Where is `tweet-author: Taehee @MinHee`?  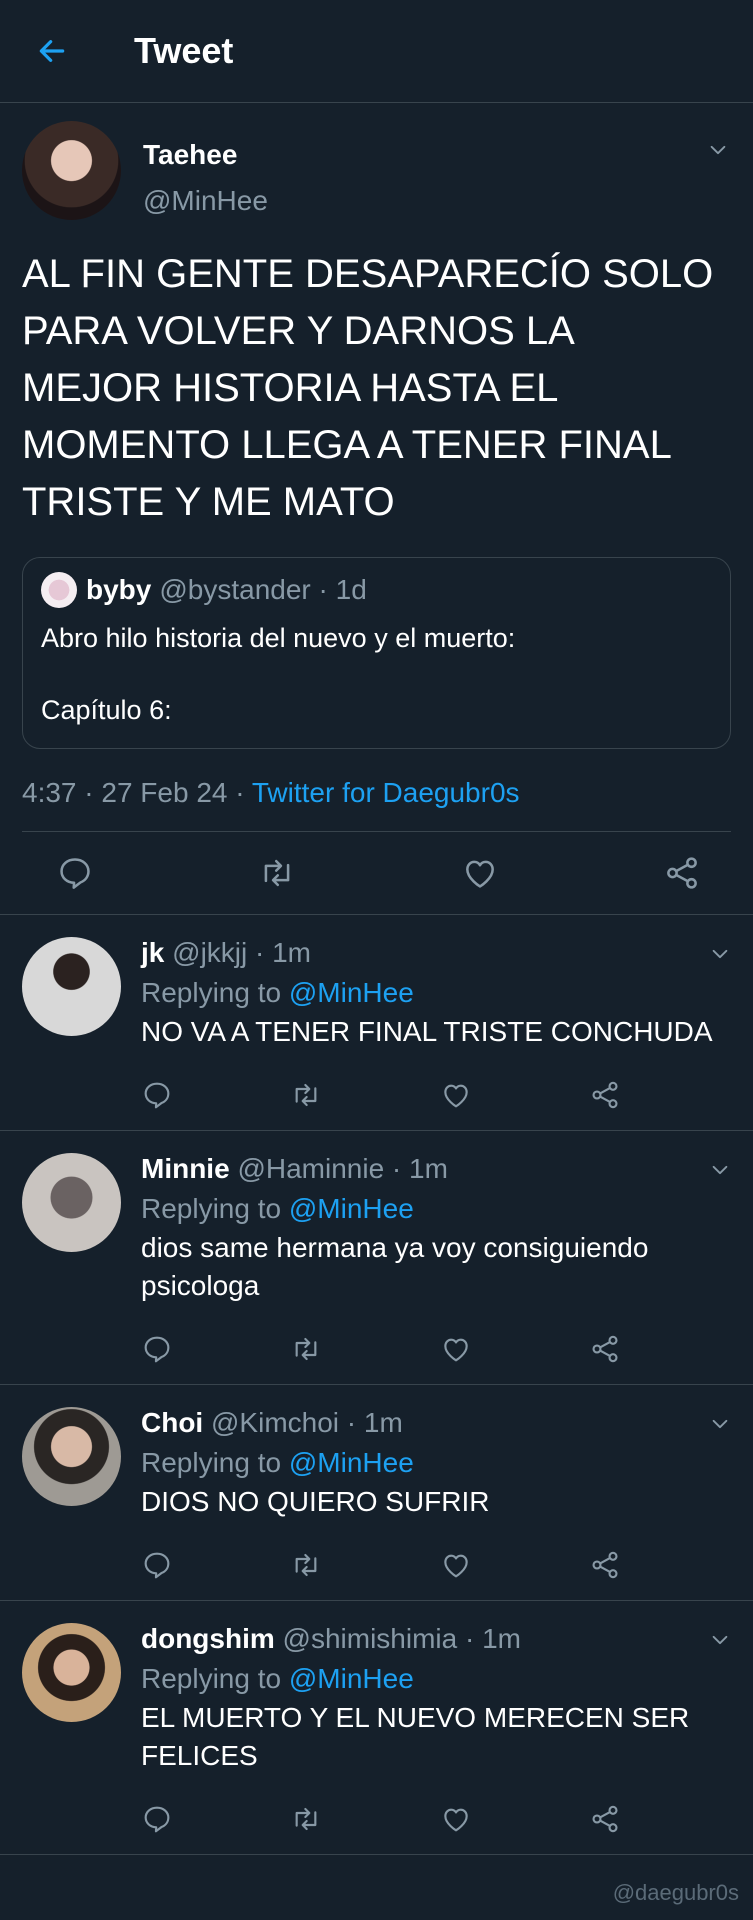 tweet-author: Taehee @MinHee is located at coordinates (376, 170).